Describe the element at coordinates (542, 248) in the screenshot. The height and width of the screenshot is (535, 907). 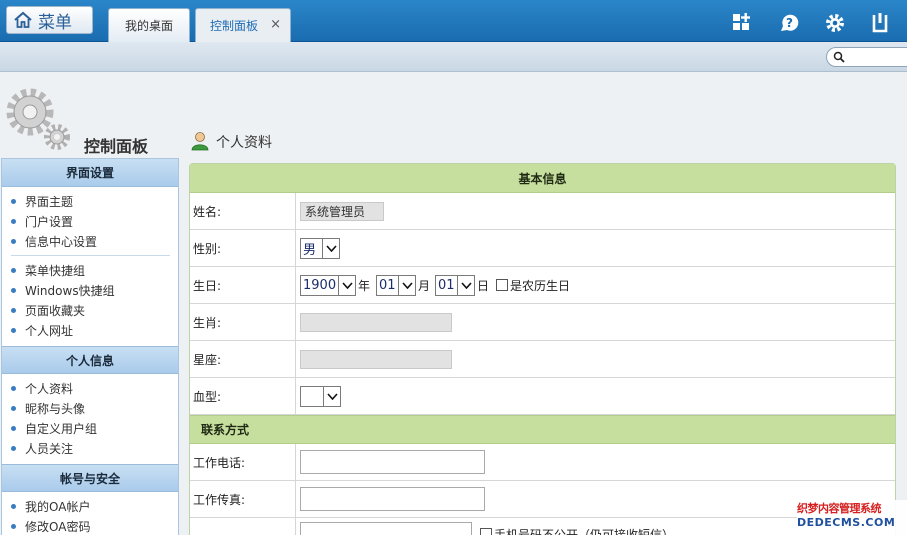
I see `form-row-gender: 性别: 男` at that location.